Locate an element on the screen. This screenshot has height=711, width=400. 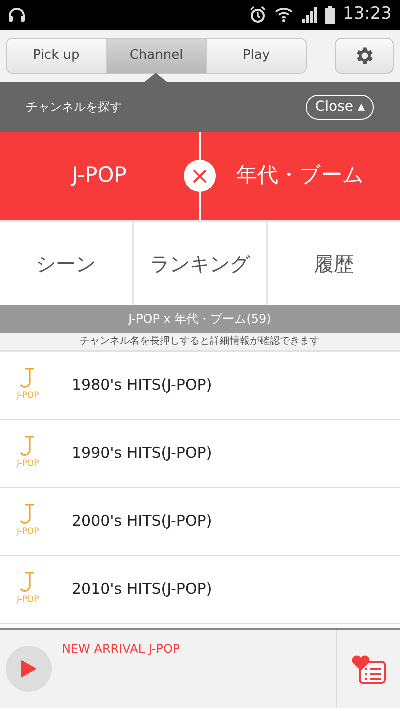
category-tab: シーン is located at coordinates (66, 263).